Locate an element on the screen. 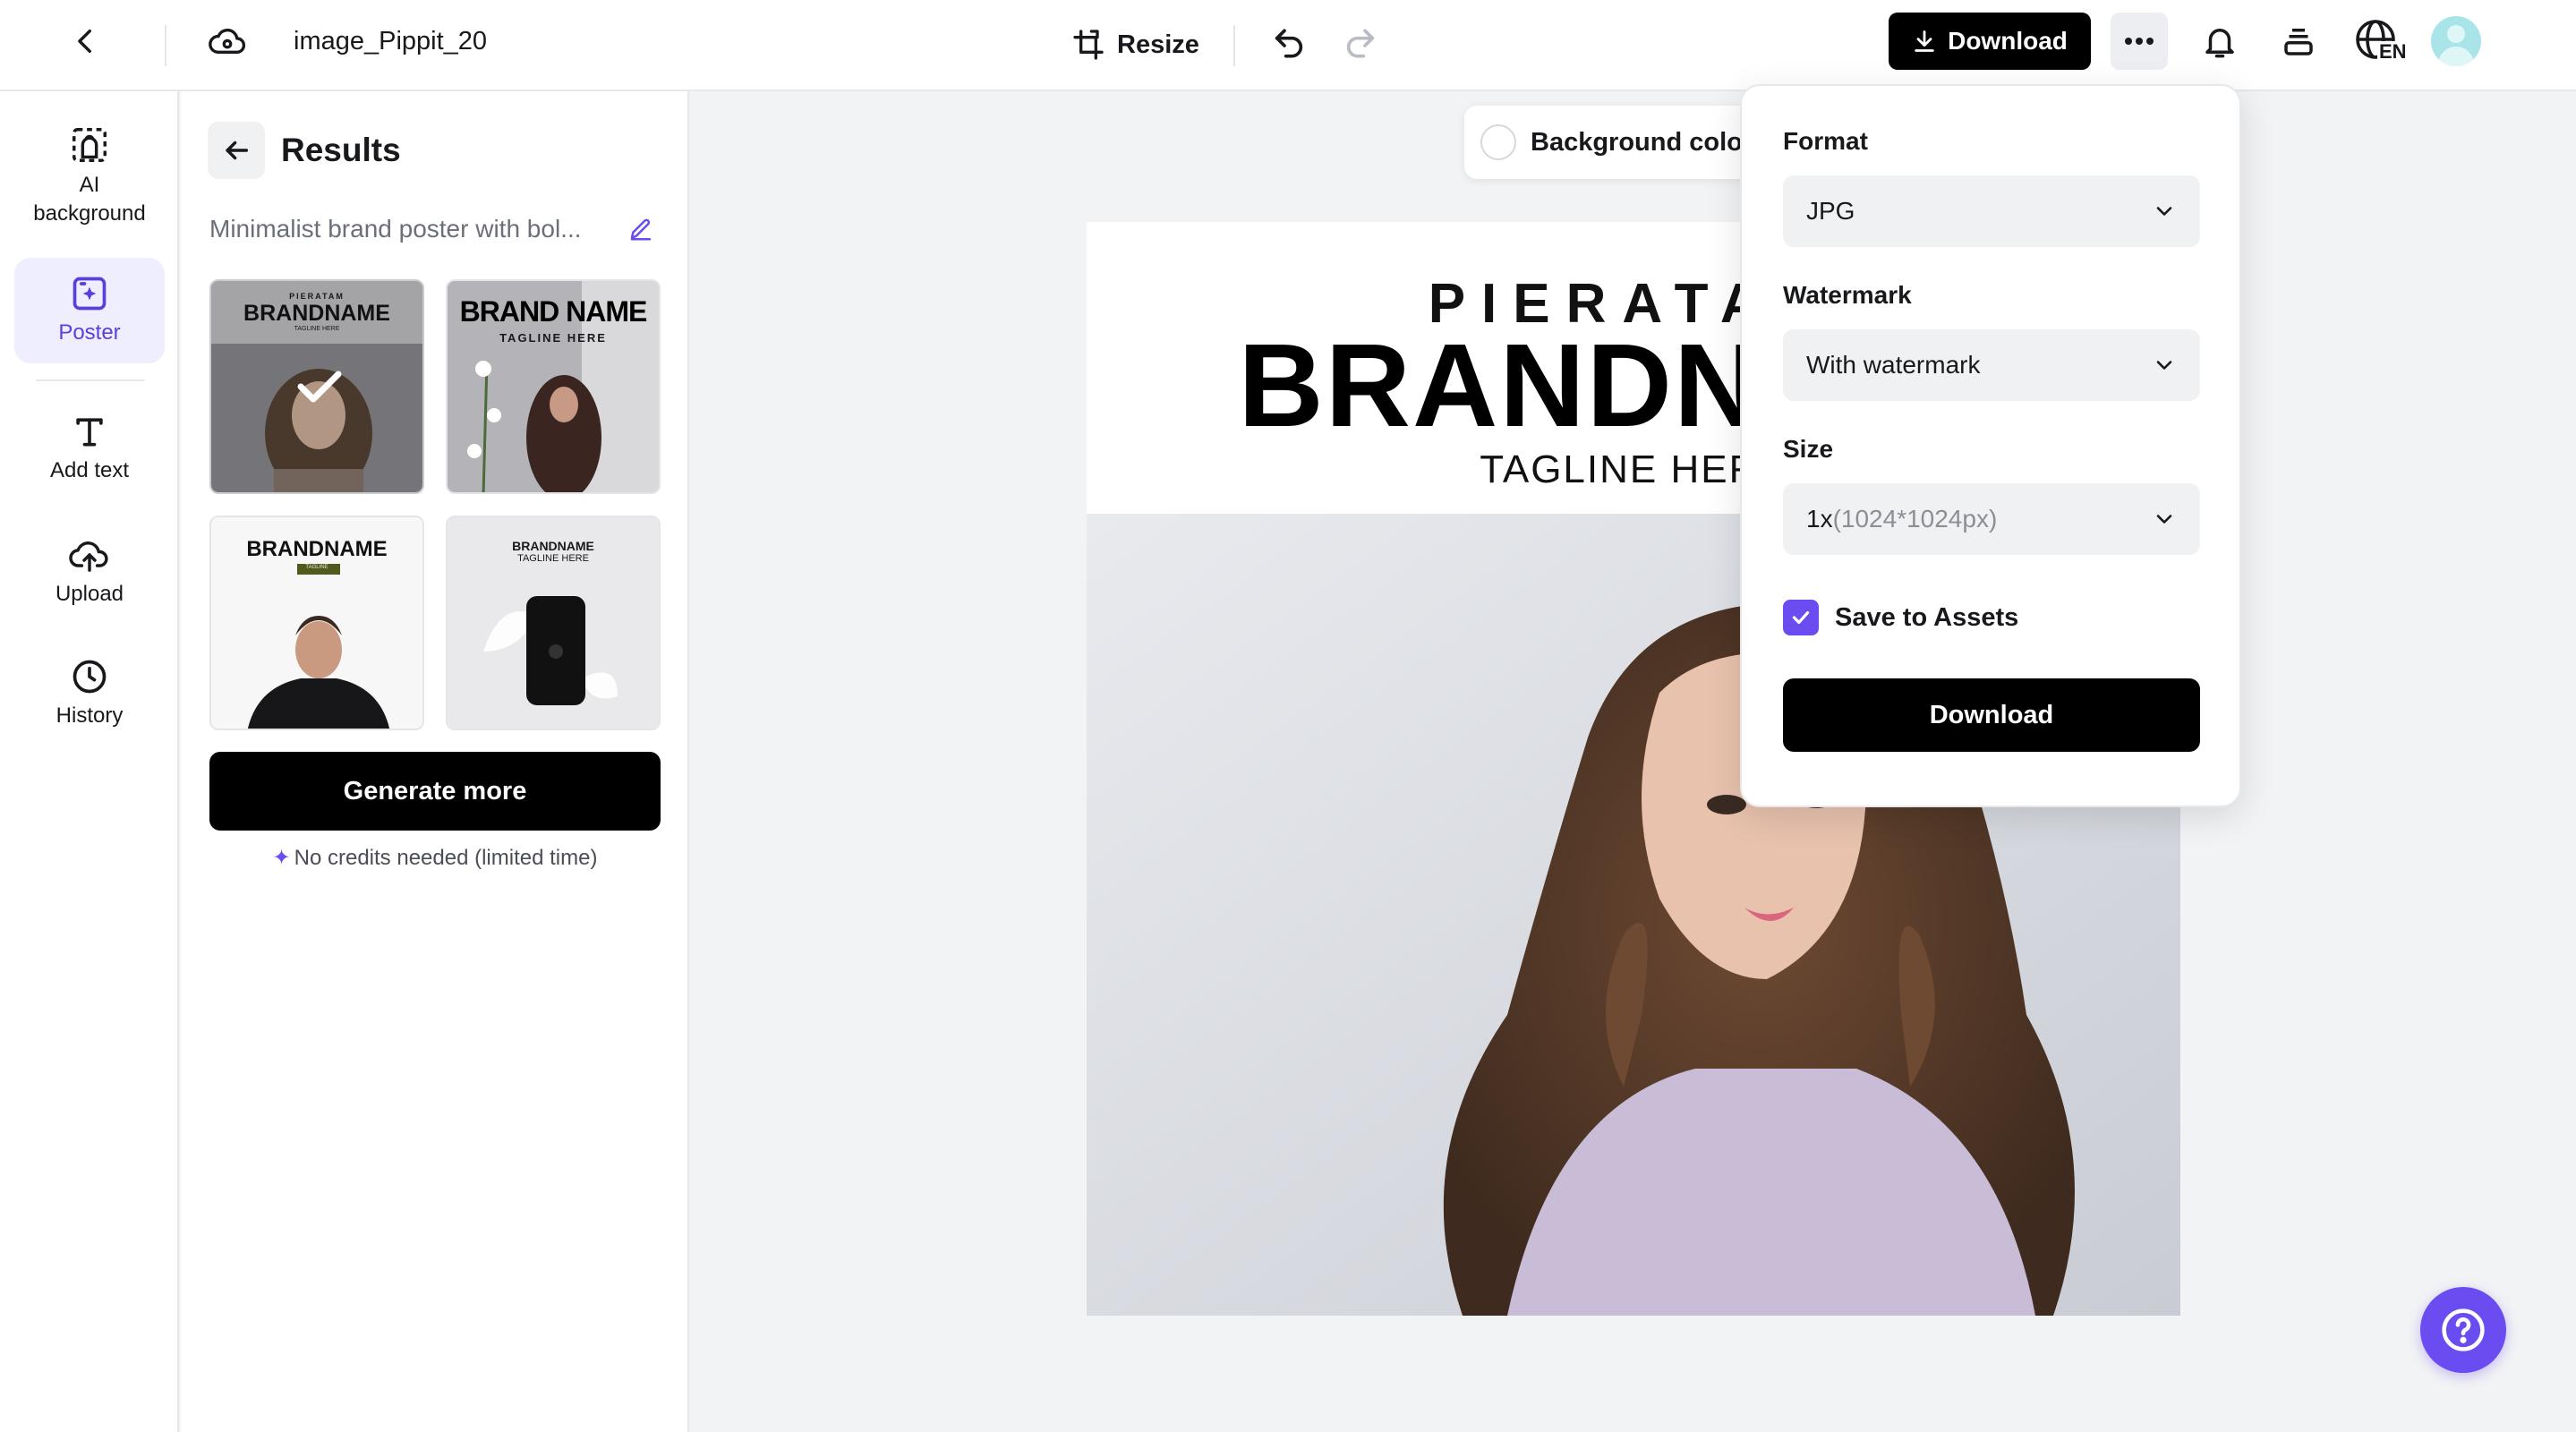  inbox-stack-icon is located at coordinates (2298, 41).